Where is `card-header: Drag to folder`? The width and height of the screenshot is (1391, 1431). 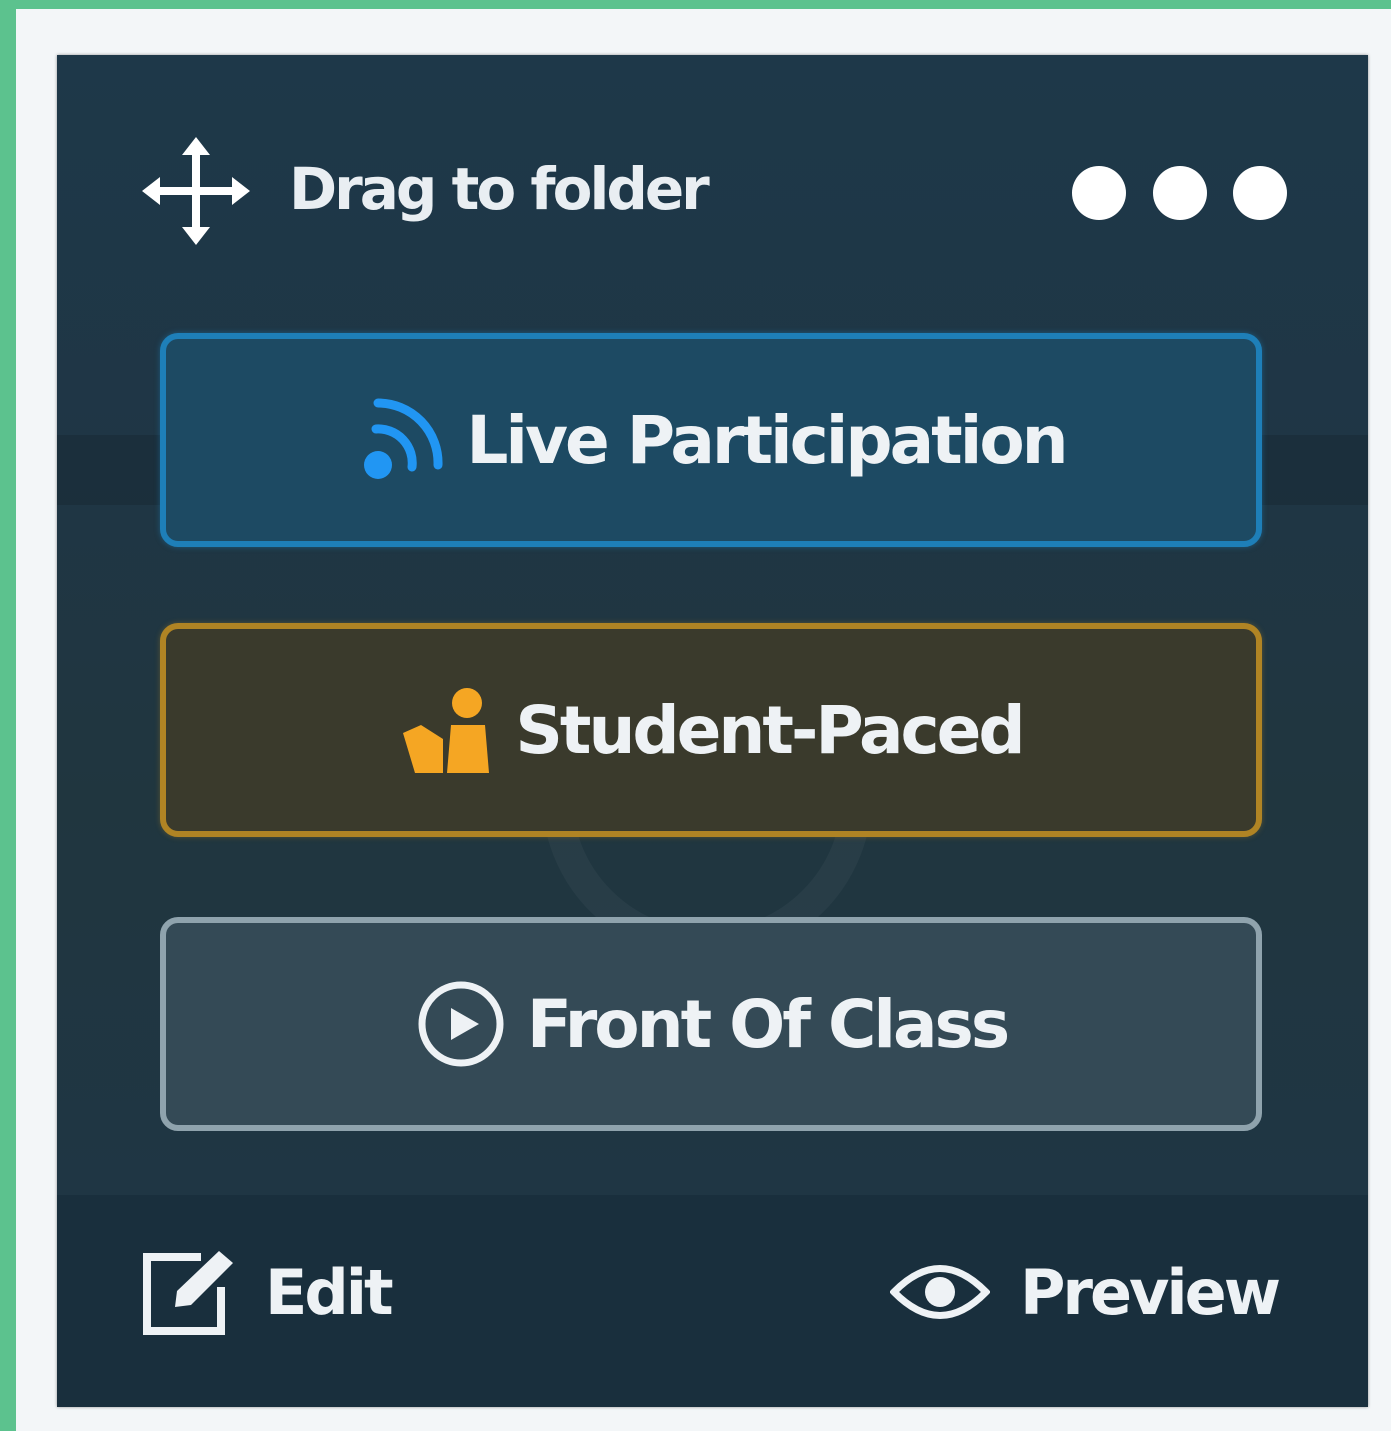
card-header: Drag to folder is located at coordinates (714, 192).